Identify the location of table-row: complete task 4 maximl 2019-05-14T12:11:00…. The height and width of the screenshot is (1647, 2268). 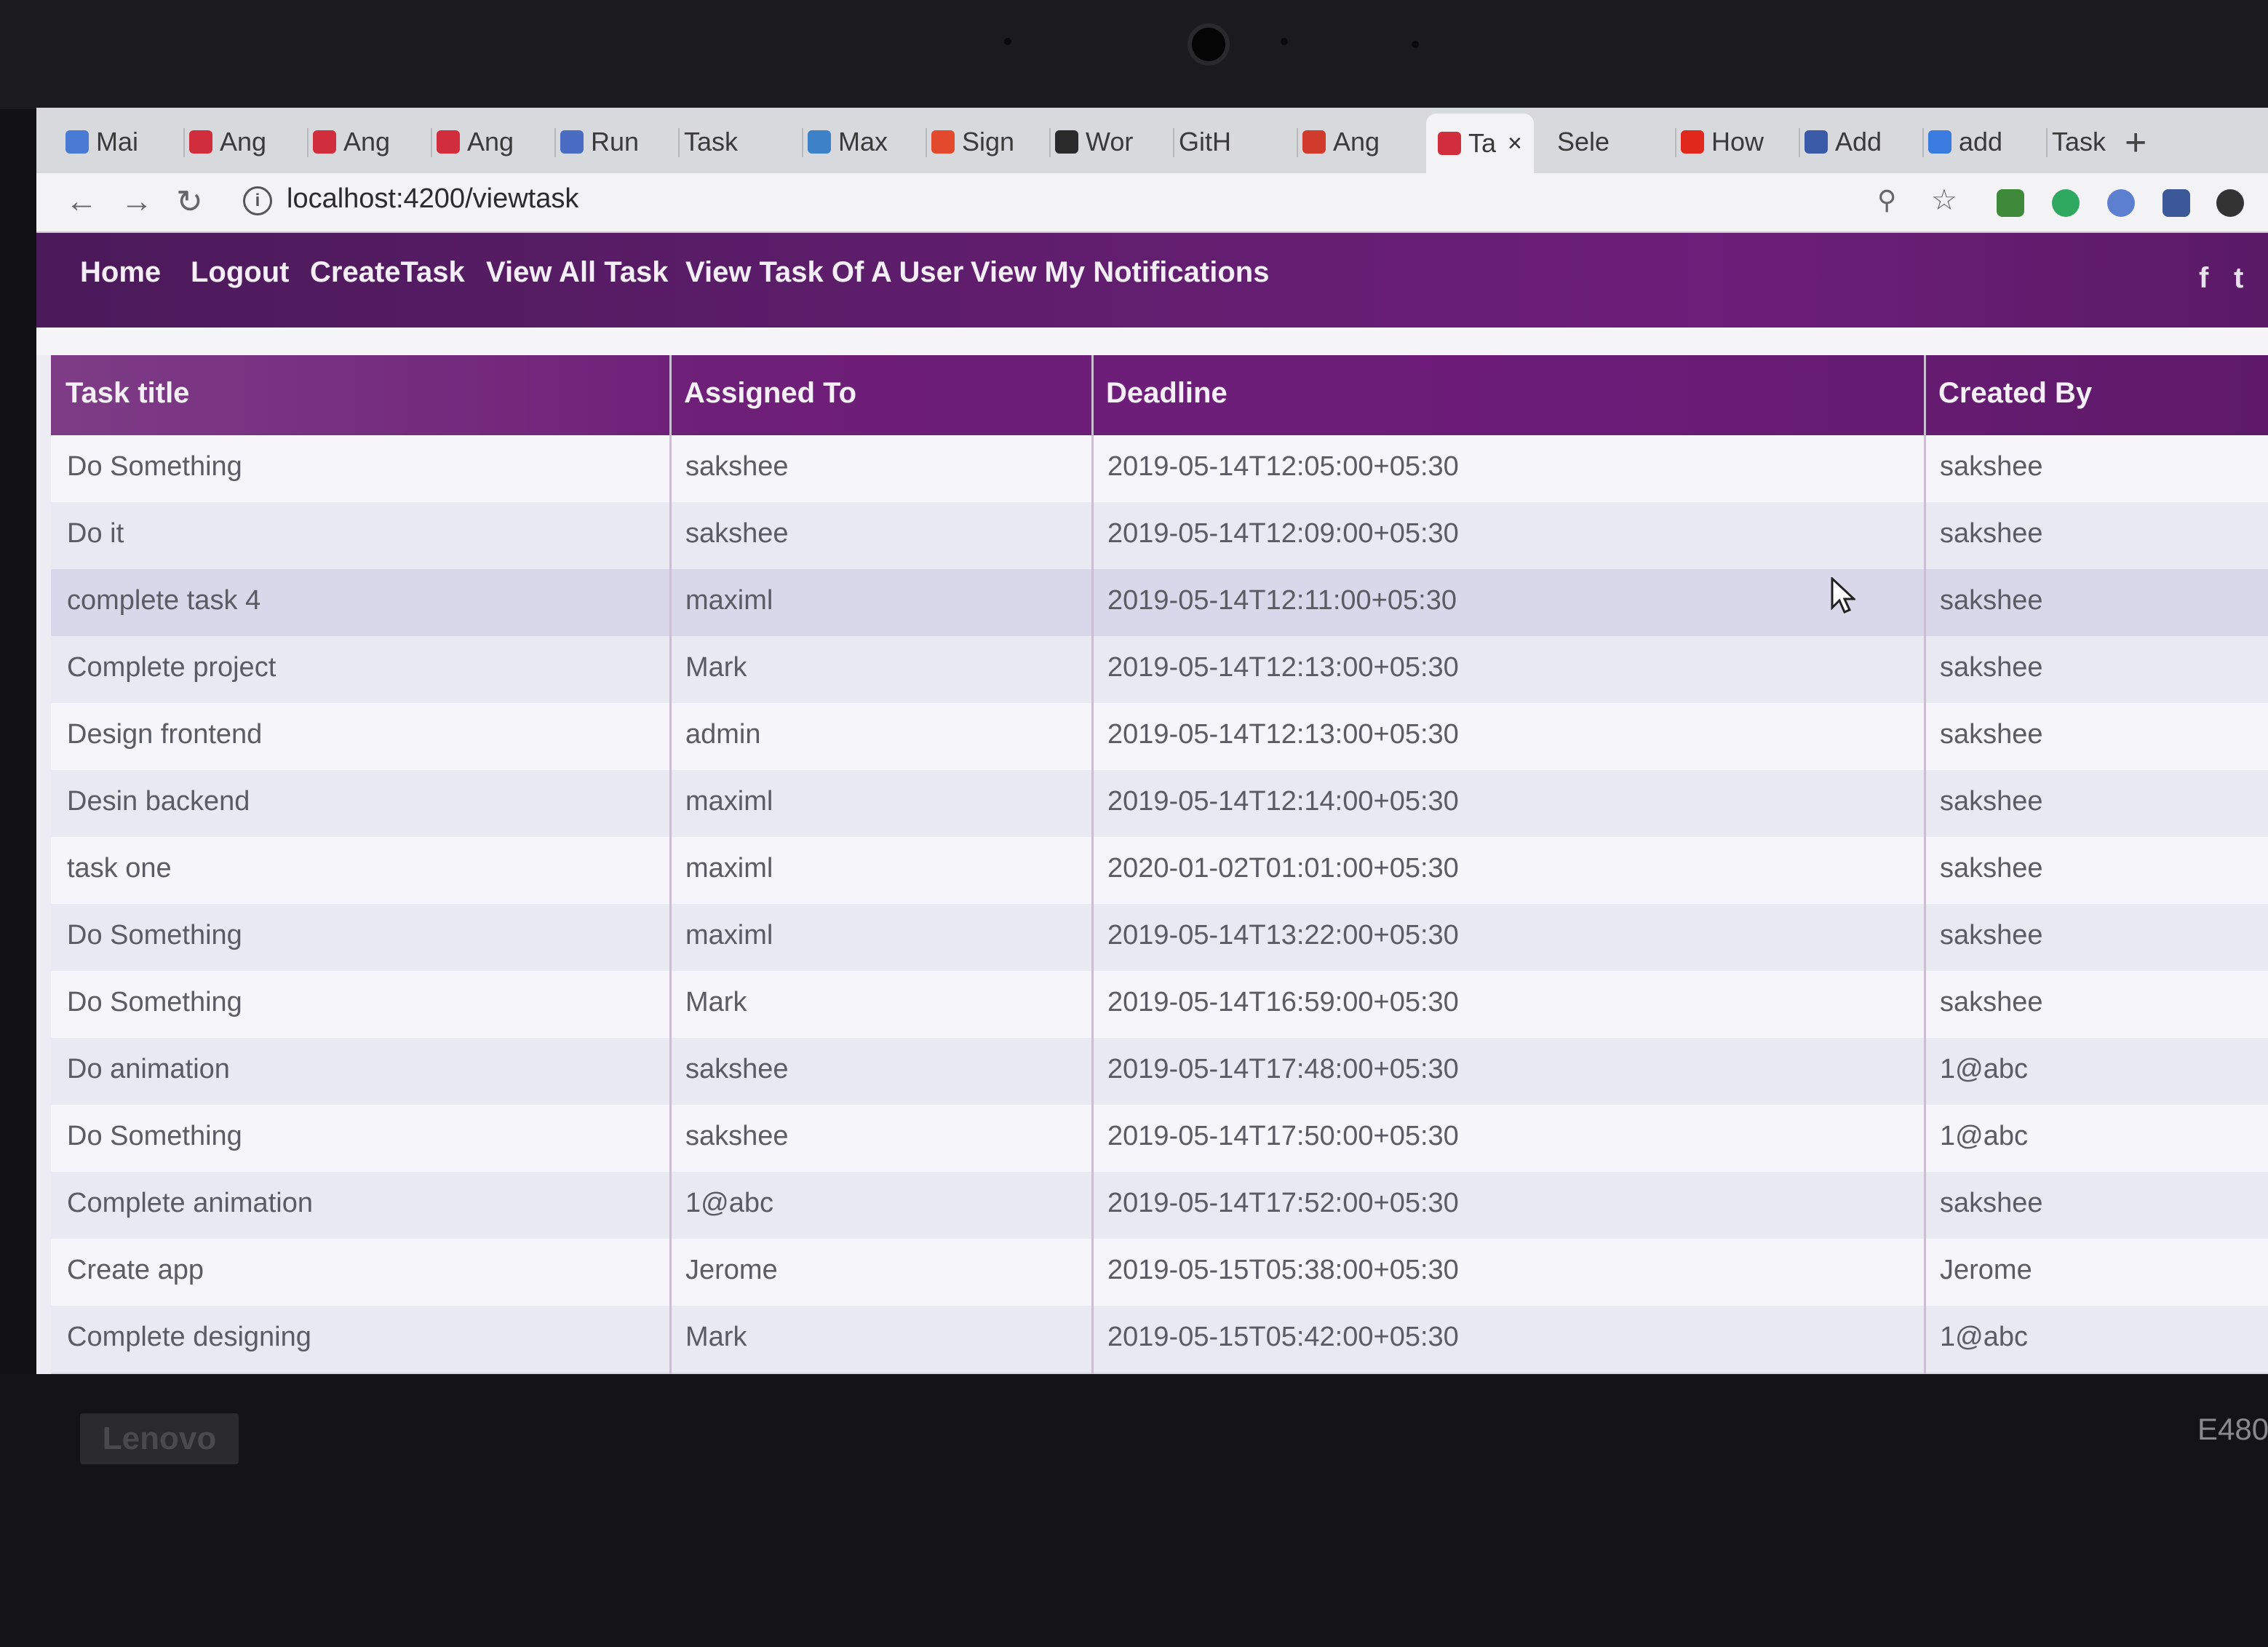
(1159, 603).